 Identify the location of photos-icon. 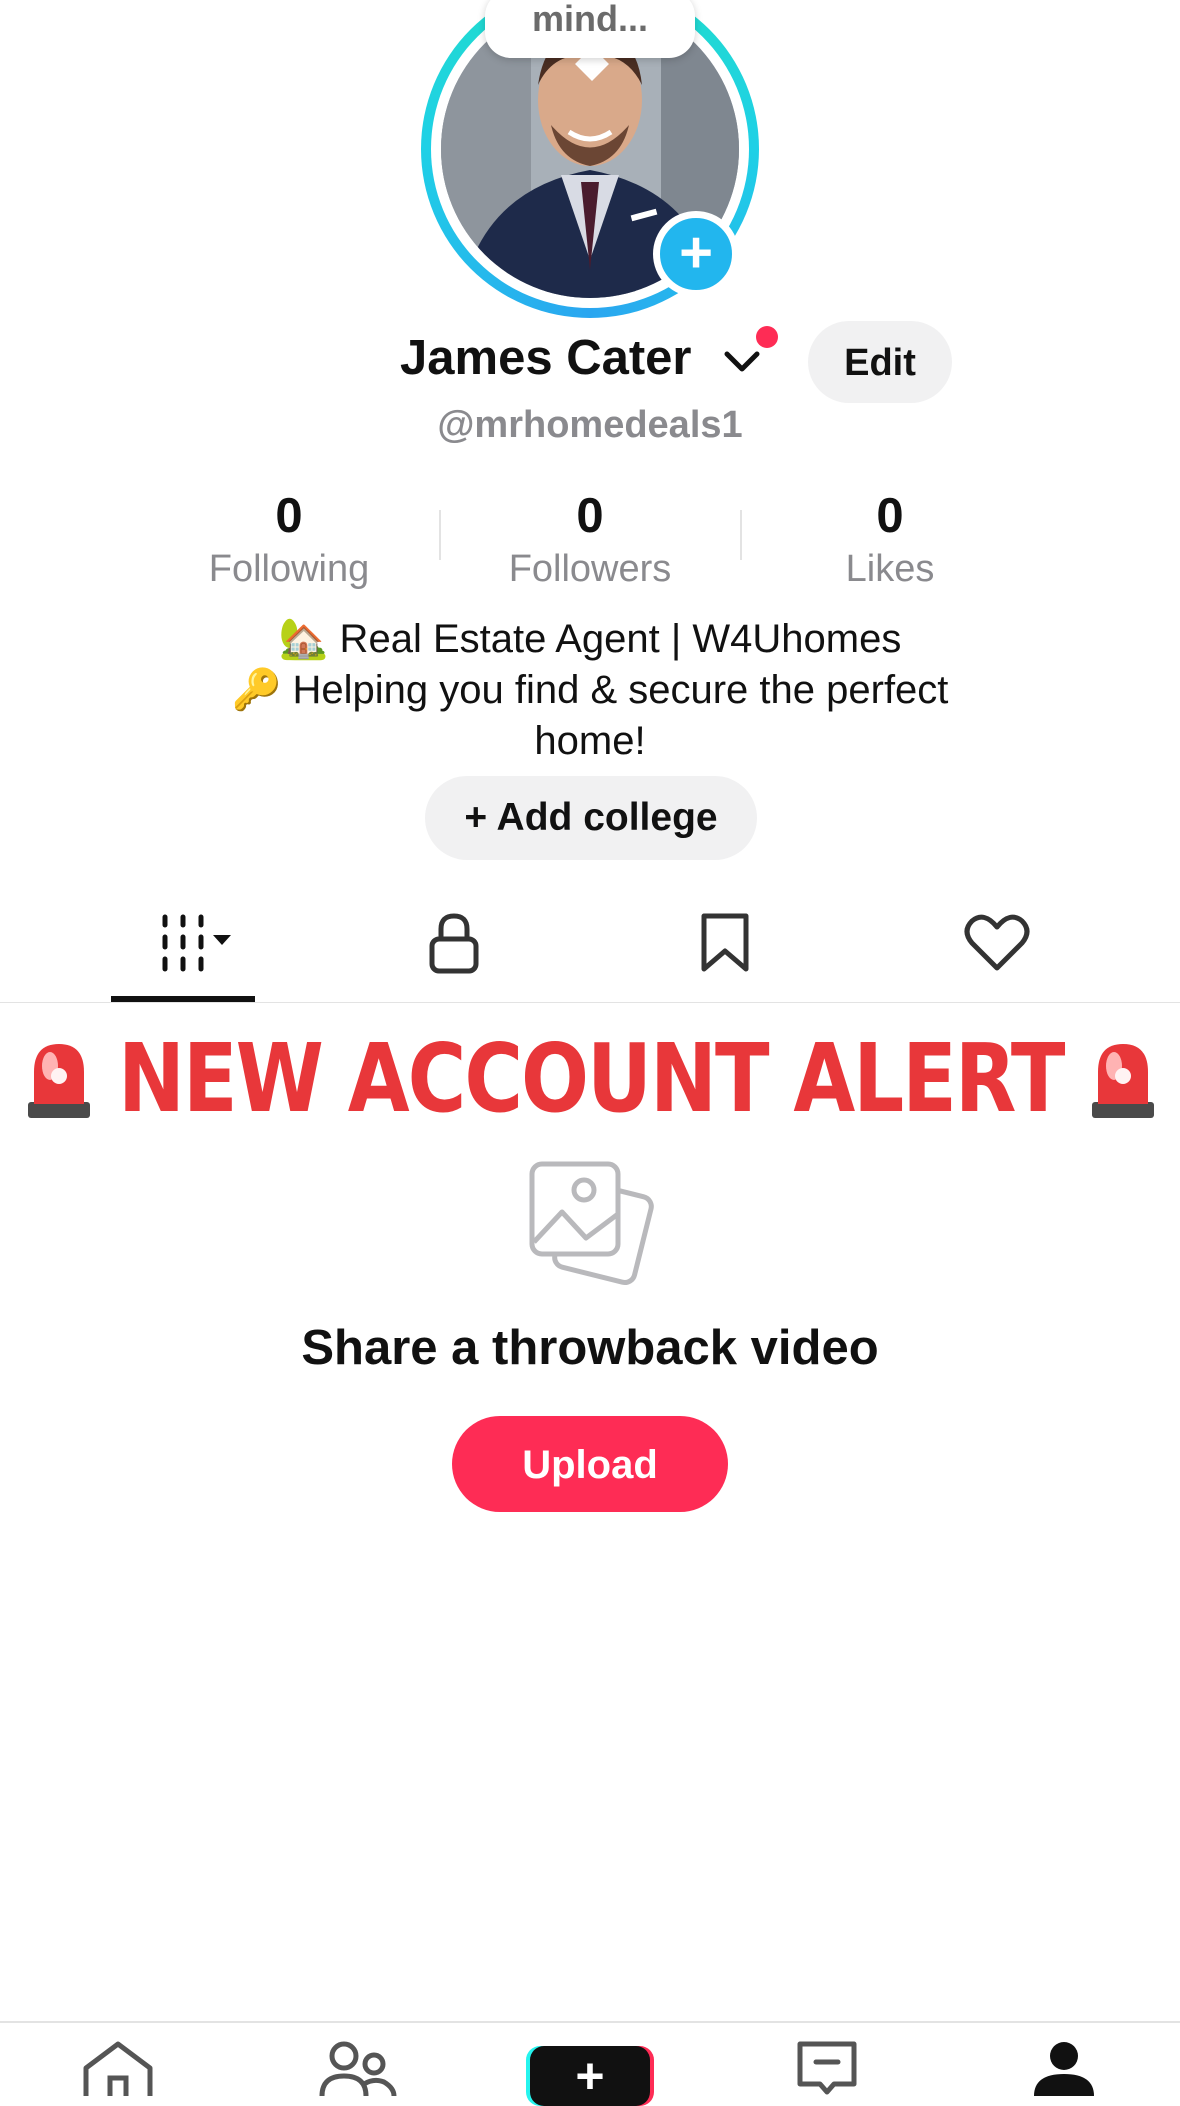
(591, 1223).